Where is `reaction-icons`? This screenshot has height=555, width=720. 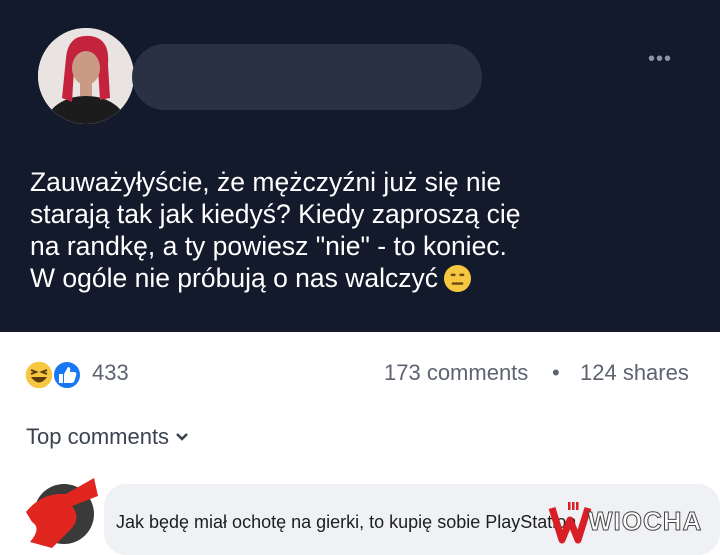 reaction-icons is located at coordinates (55, 375).